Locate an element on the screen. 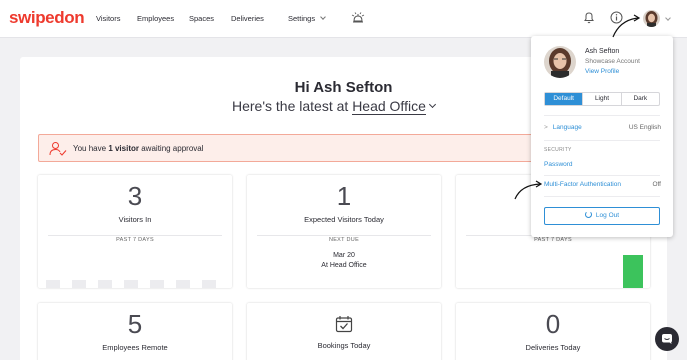  theme-dark-button: Dark is located at coordinates (640, 99).